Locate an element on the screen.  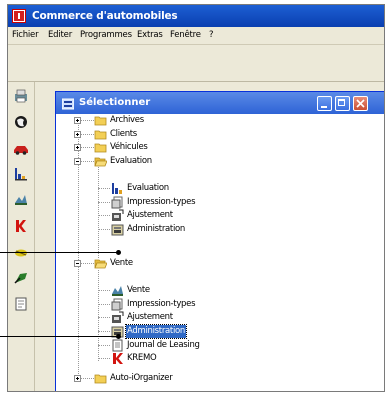
admin-icon is located at coordinates (117, 229).